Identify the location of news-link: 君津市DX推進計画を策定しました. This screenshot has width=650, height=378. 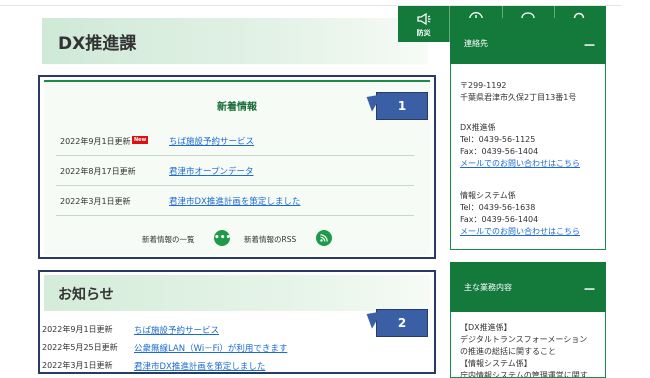
(234, 201).